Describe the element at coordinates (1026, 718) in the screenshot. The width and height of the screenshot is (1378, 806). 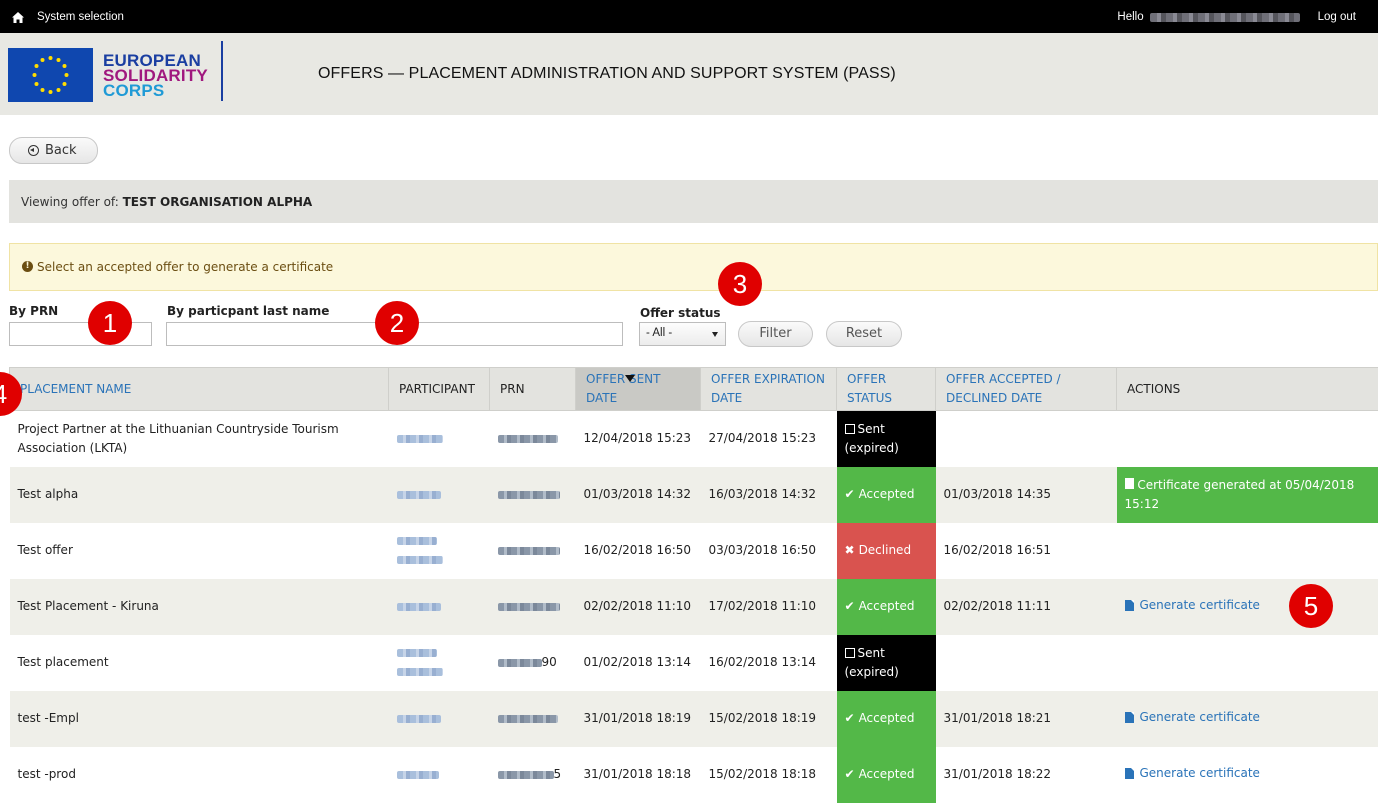
I see `accepted-date: 31/01/2018 18:21` at that location.